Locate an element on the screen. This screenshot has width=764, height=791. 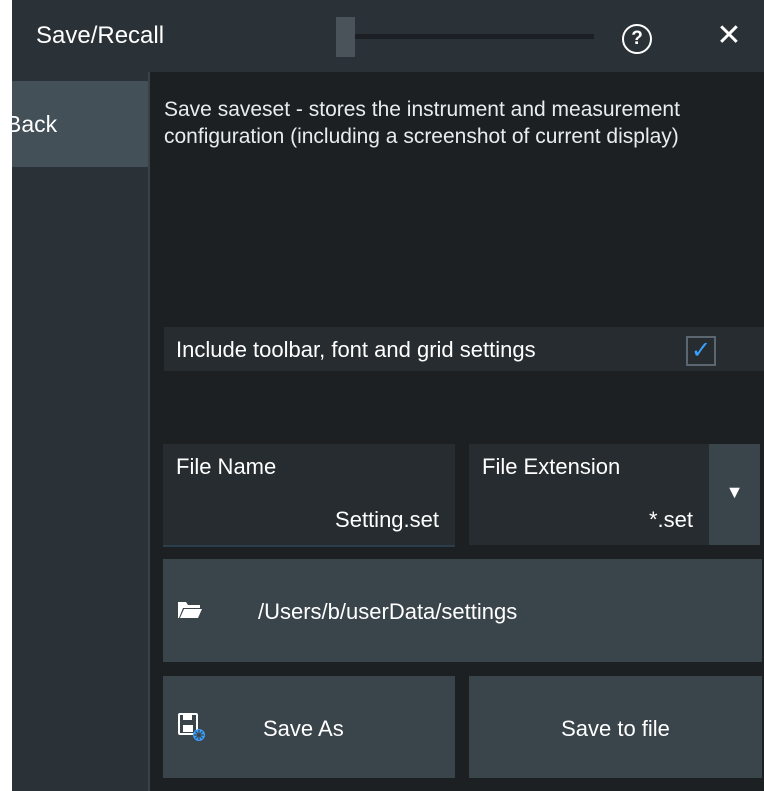
back-button-label: Back is located at coordinates (35, 124).